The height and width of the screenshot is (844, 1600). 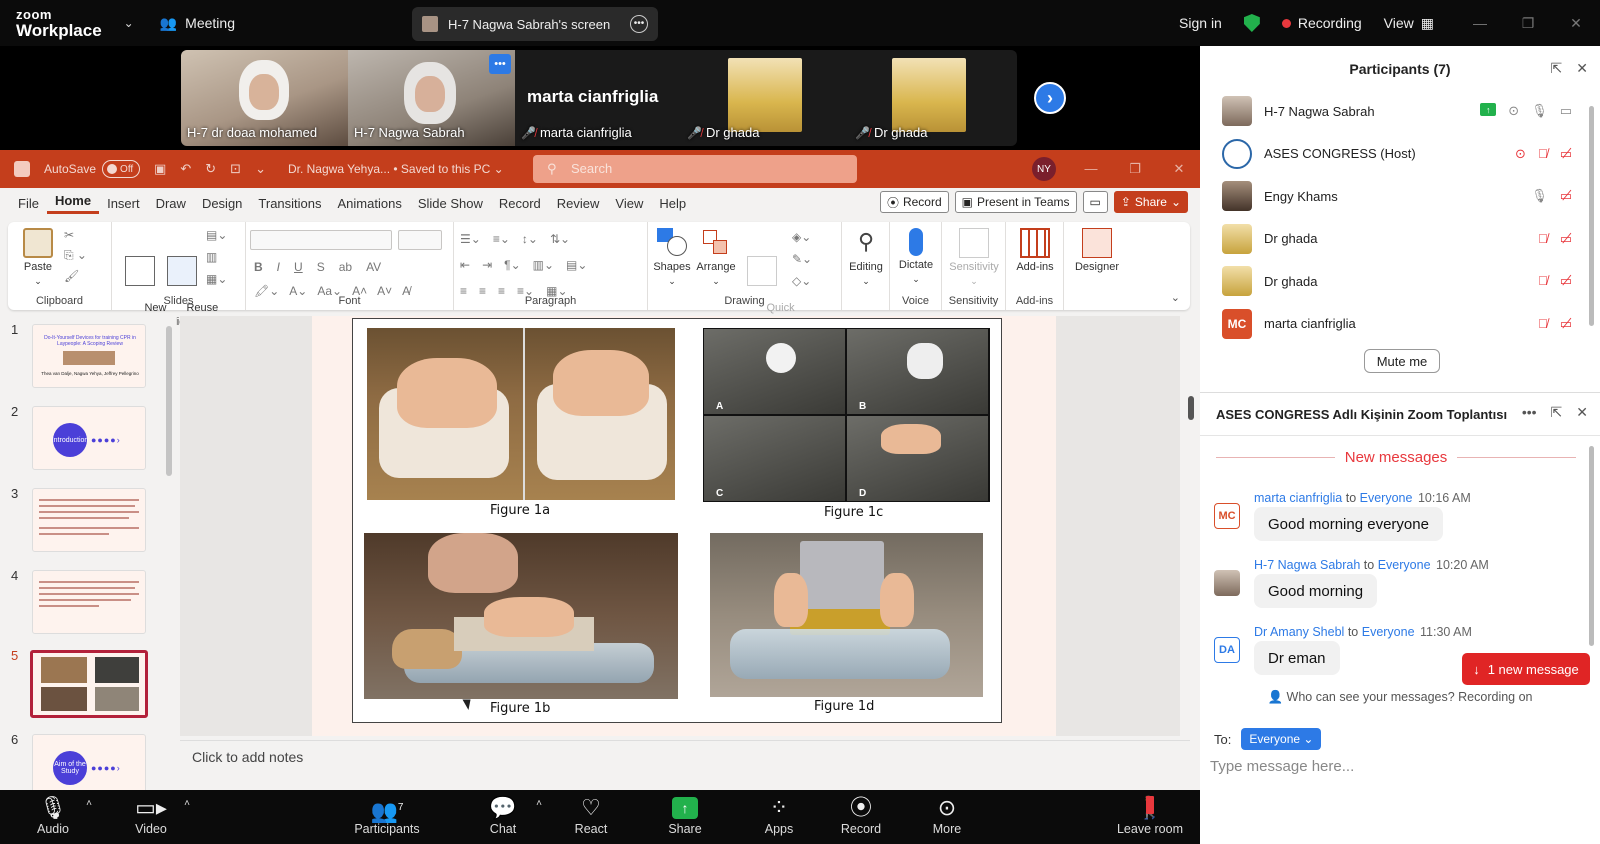 I want to click on video-tile: 🎤̸ Dr ghada, so click(x=933, y=98).